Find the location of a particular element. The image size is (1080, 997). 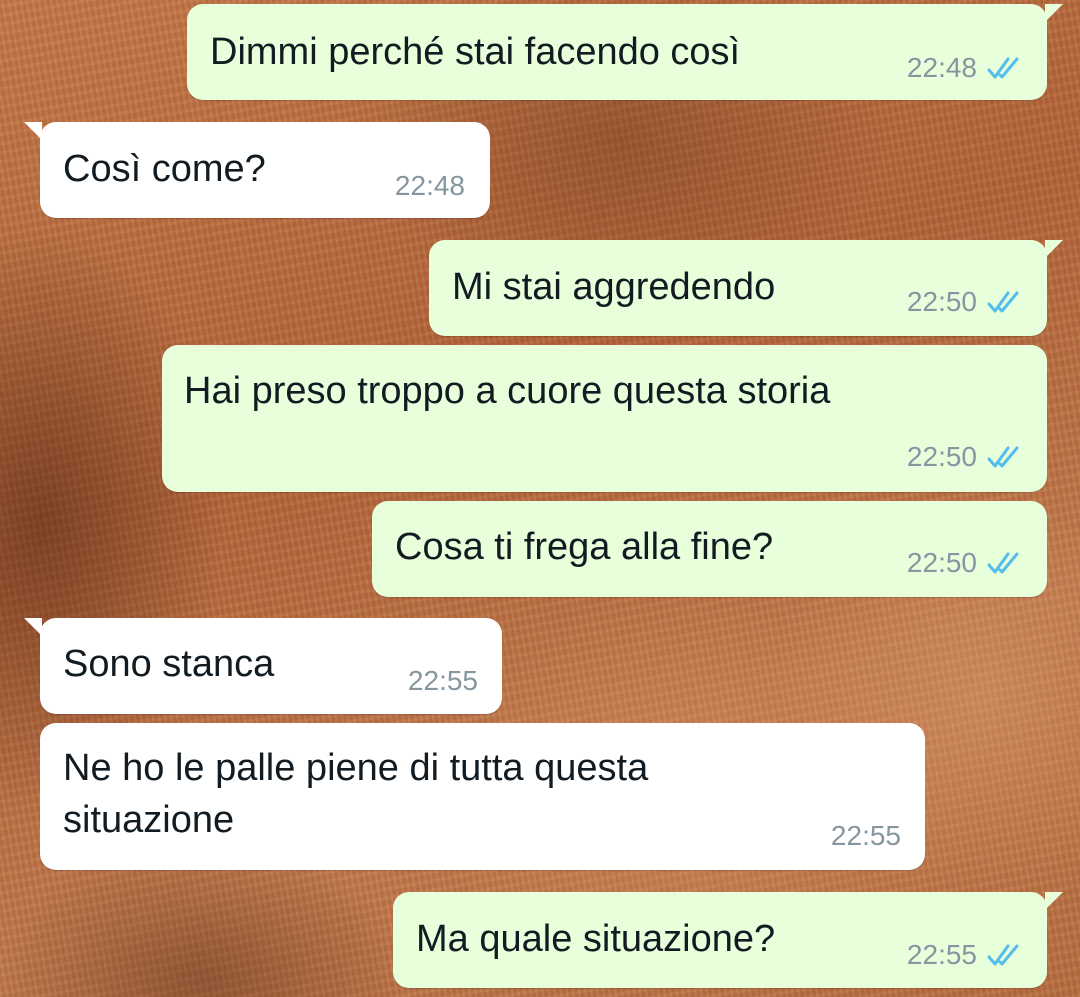

message-outgoing: Dimmi perché stai facendo così 22:48 is located at coordinates (625, 52).